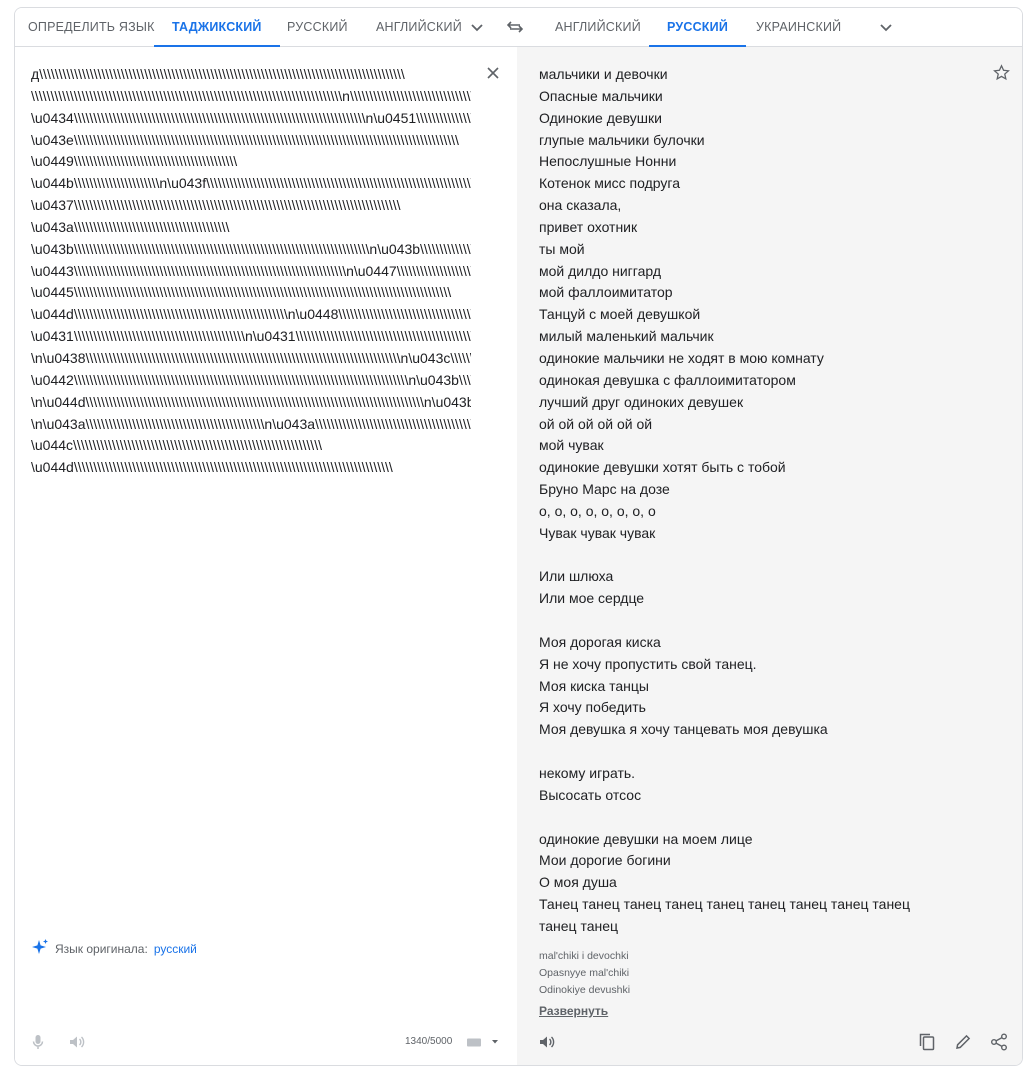 This screenshot has height=1076, width=1033. Describe the element at coordinates (419, 27) in the screenshot. I see `tab-source-english: АНГЛИЙСКИЙ` at that location.